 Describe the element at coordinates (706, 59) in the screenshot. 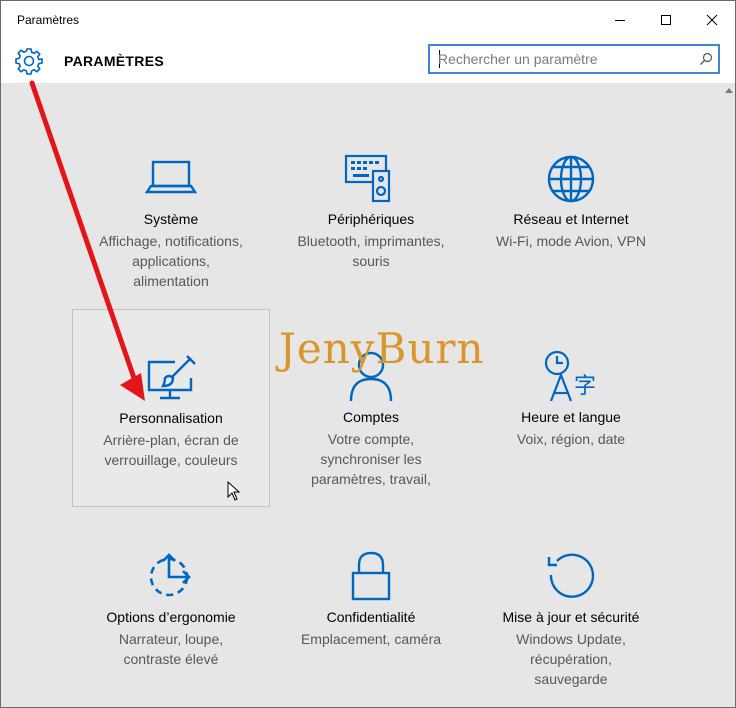

I see `search-icon` at that location.